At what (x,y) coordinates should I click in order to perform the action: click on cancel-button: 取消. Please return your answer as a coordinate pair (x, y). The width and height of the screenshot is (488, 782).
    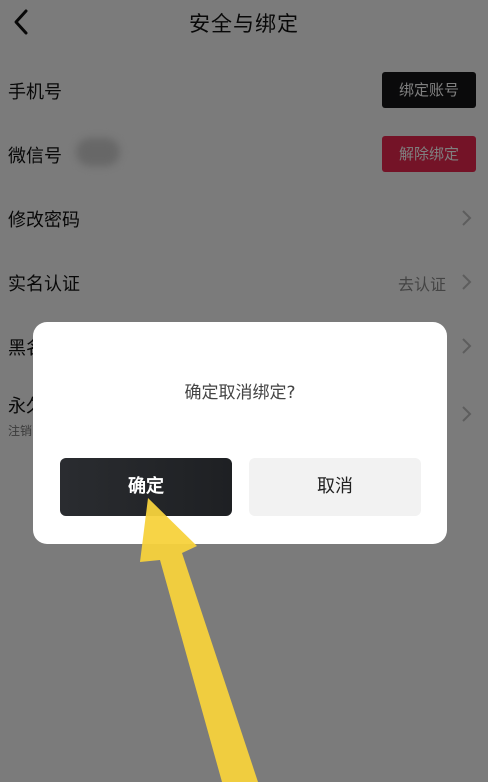
    Looking at the image, I should click on (335, 487).